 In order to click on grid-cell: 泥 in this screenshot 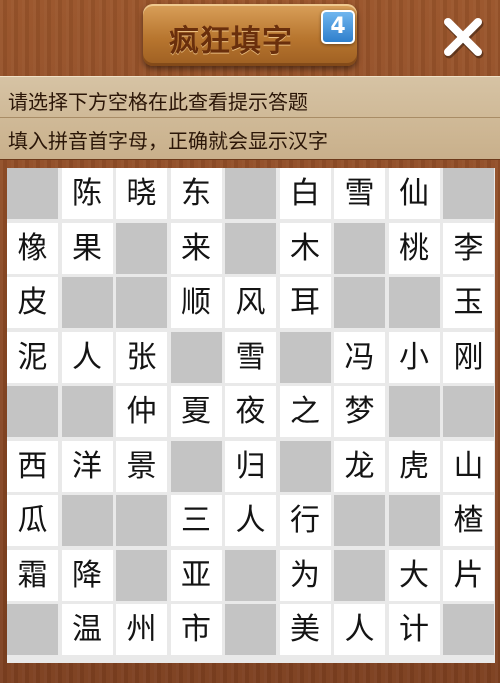, I will do `click(32, 357)`.